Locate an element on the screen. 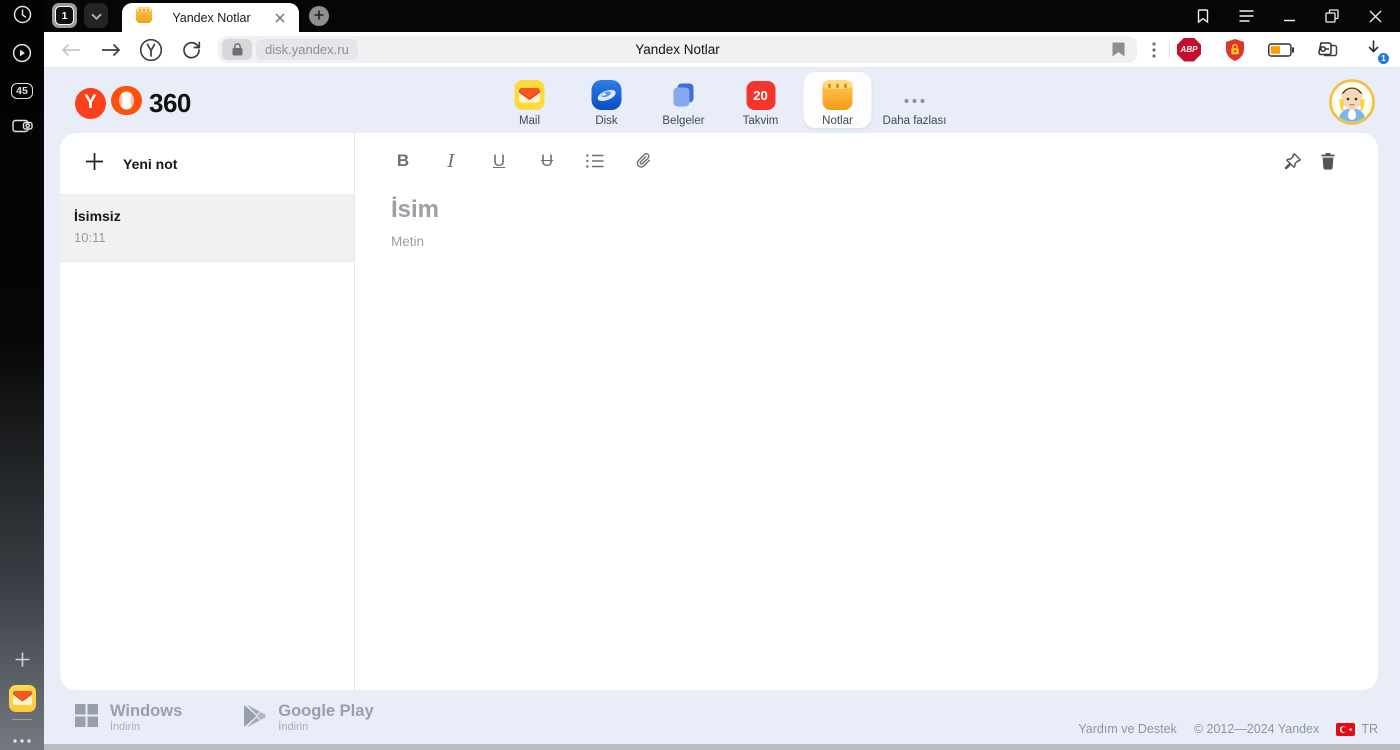  language-switcher: TR is located at coordinates (1357, 729).